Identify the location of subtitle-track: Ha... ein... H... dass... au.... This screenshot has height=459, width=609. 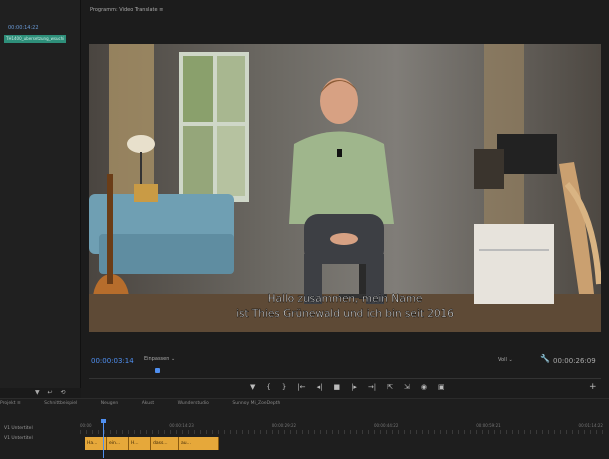
(152, 443).